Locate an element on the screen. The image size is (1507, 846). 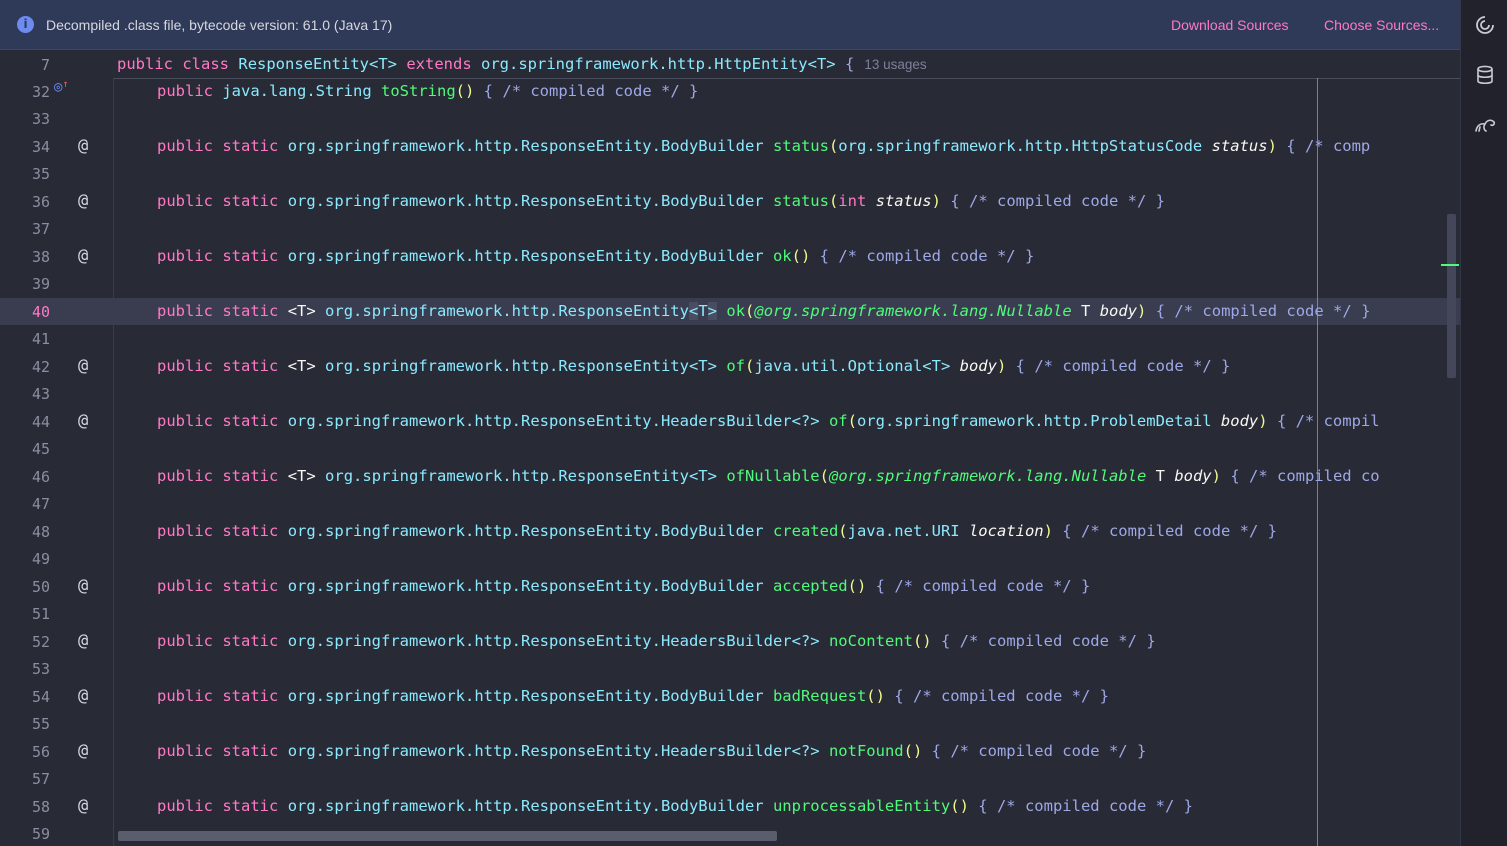
code-line: 45 is located at coordinates (730, 448).